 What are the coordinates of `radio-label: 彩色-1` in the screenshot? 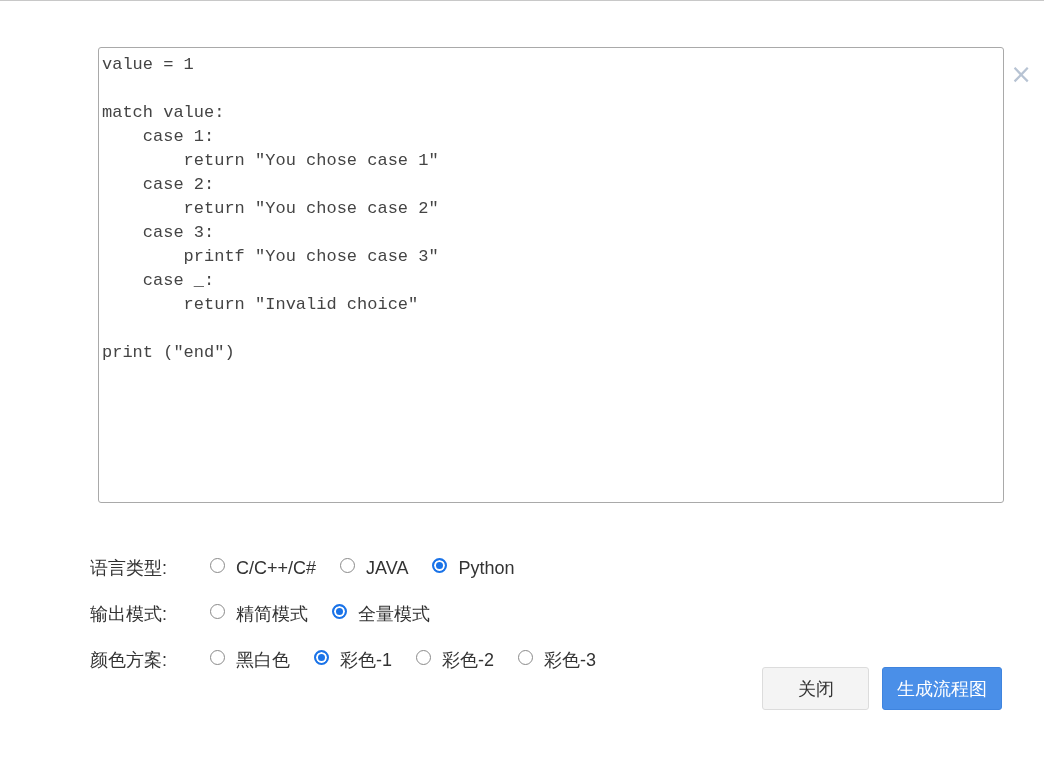 It's located at (366, 660).